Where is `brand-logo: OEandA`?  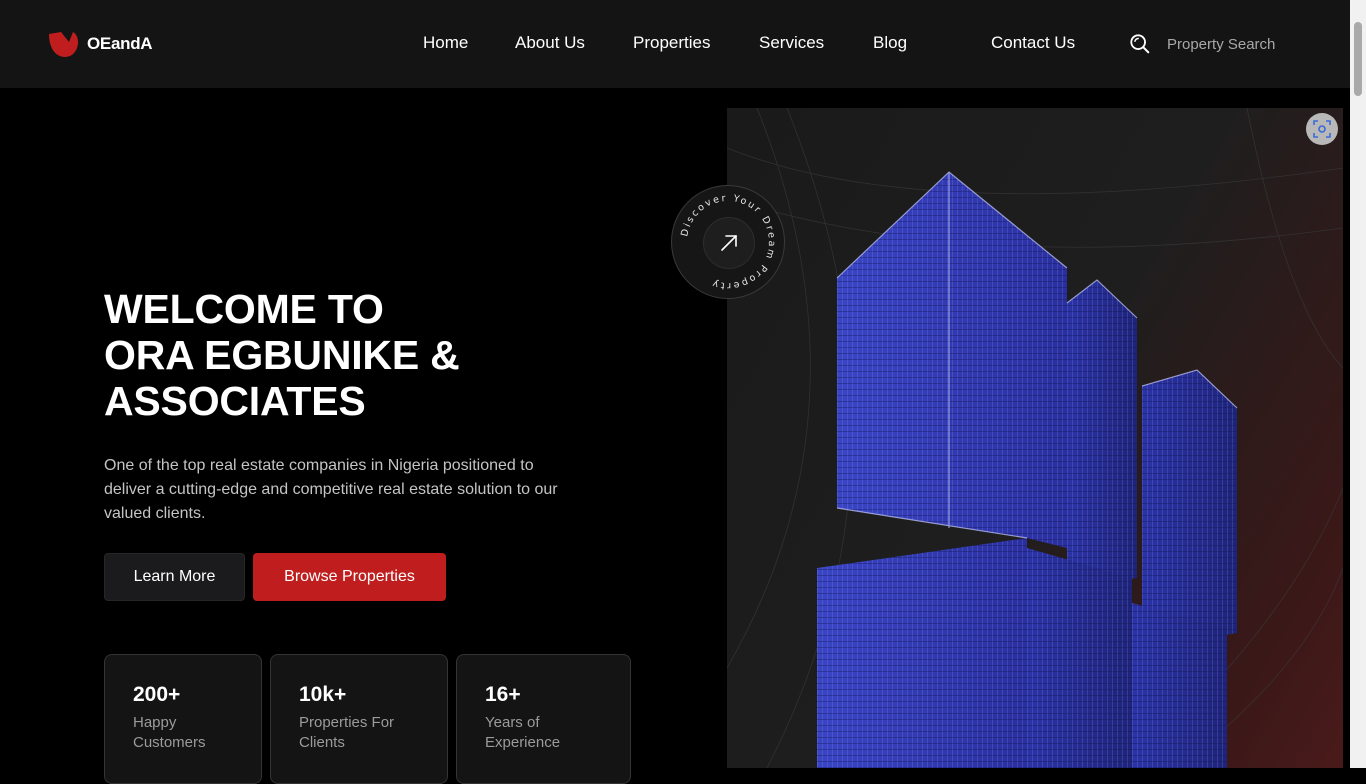 brand-logo: OEandA is located at coordinates (100, 44).